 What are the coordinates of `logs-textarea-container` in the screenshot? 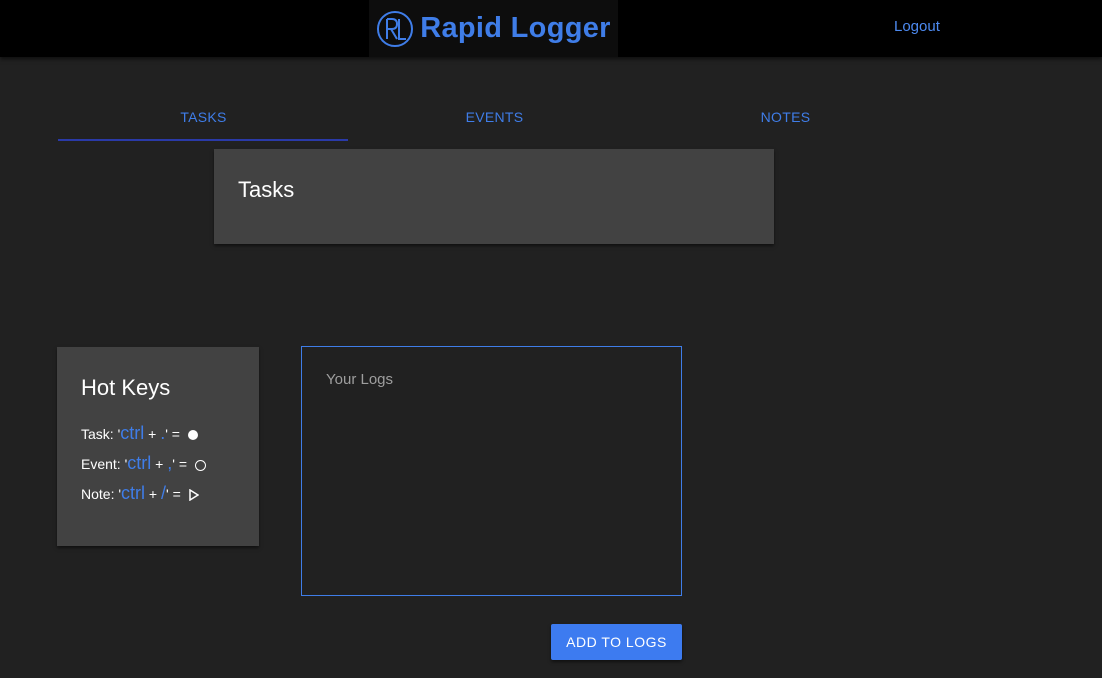 It's located at (491, 471).